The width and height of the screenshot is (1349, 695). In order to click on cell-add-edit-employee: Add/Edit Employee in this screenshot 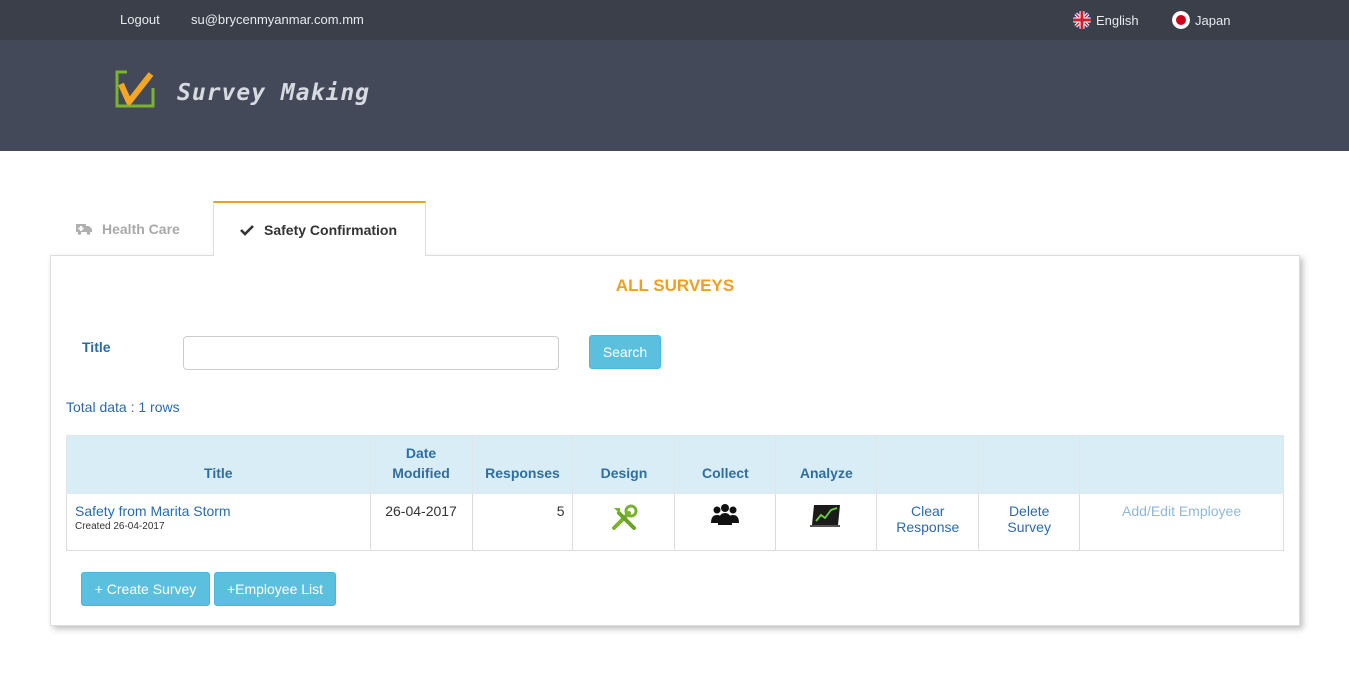, I will do `click(1181, 522)`.